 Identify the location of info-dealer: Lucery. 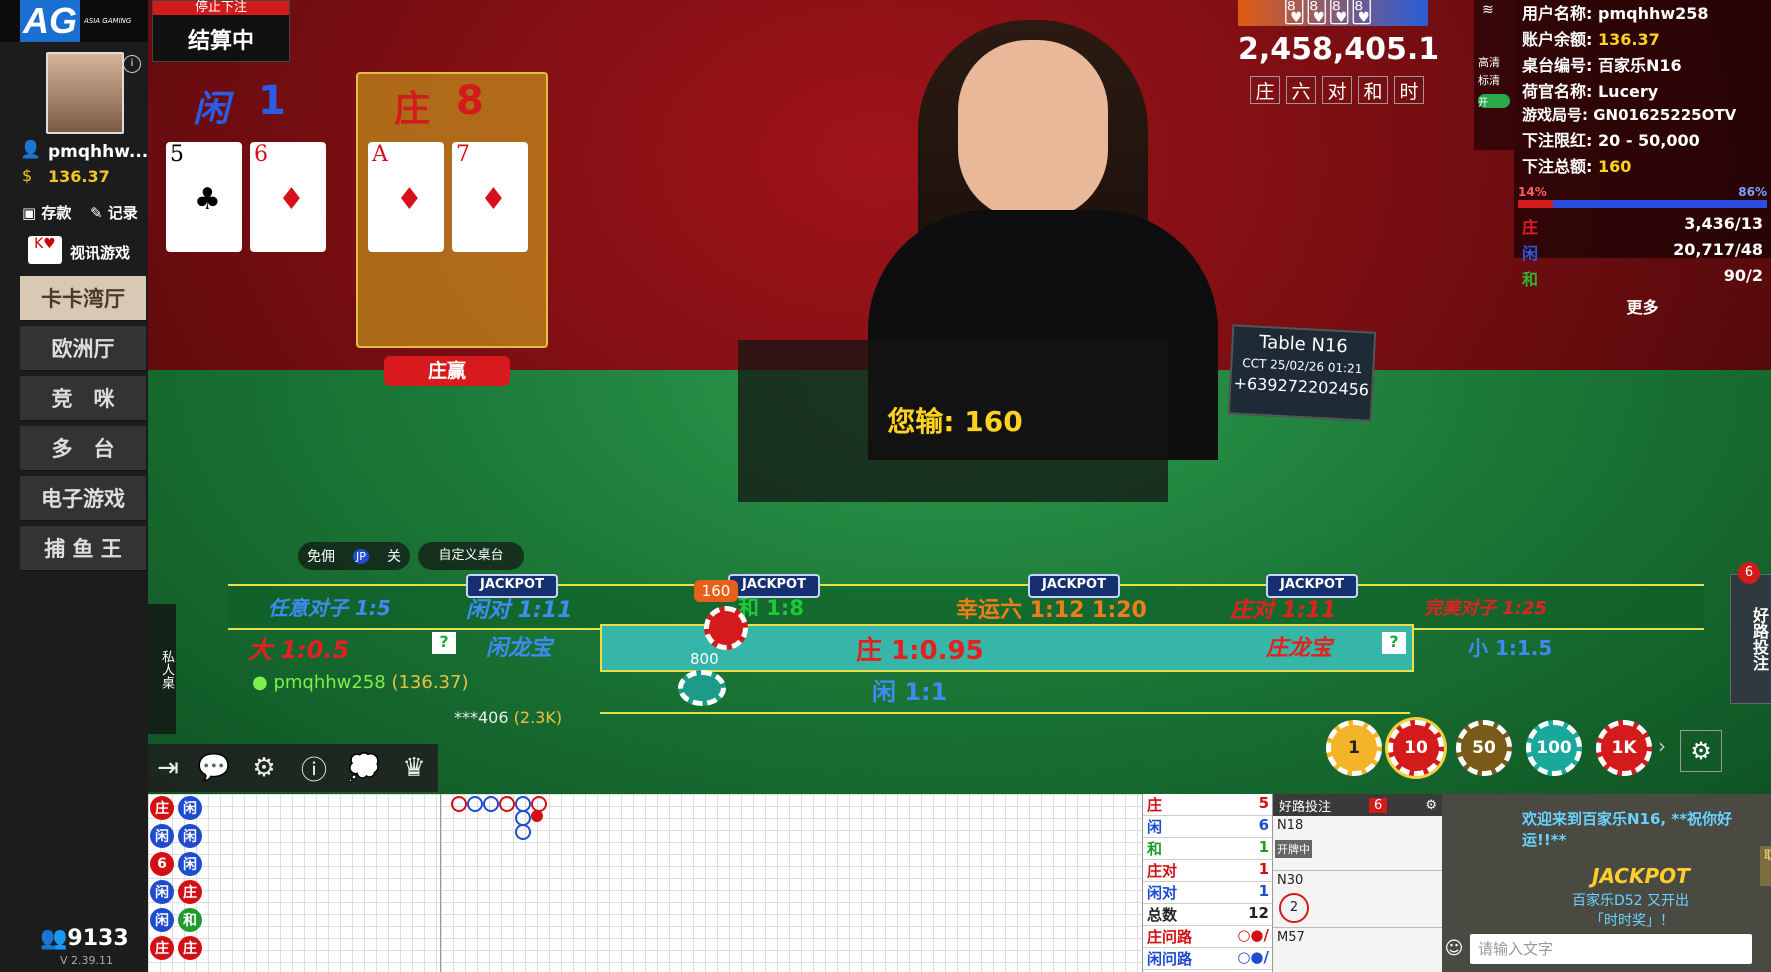
(1628, 91).